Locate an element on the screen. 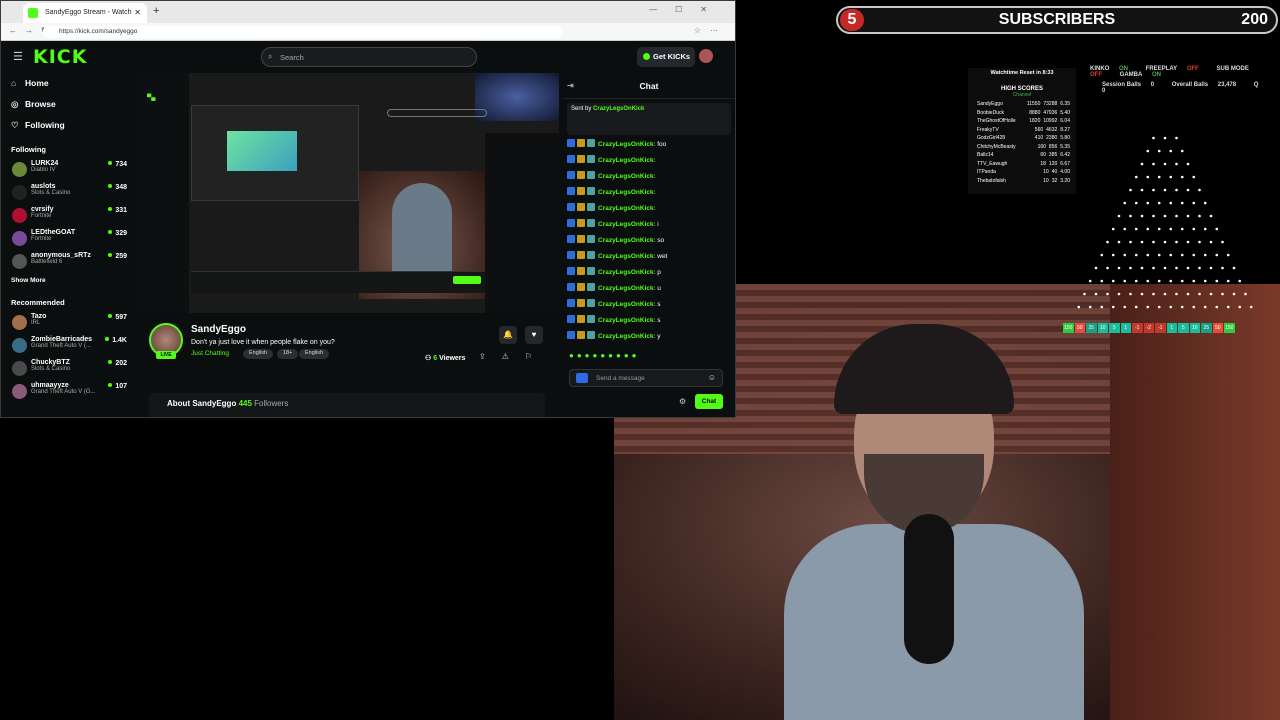 The height and width of the screenshot is (720, 1280). score-a: 60 is located at coordinates (1043, 155).